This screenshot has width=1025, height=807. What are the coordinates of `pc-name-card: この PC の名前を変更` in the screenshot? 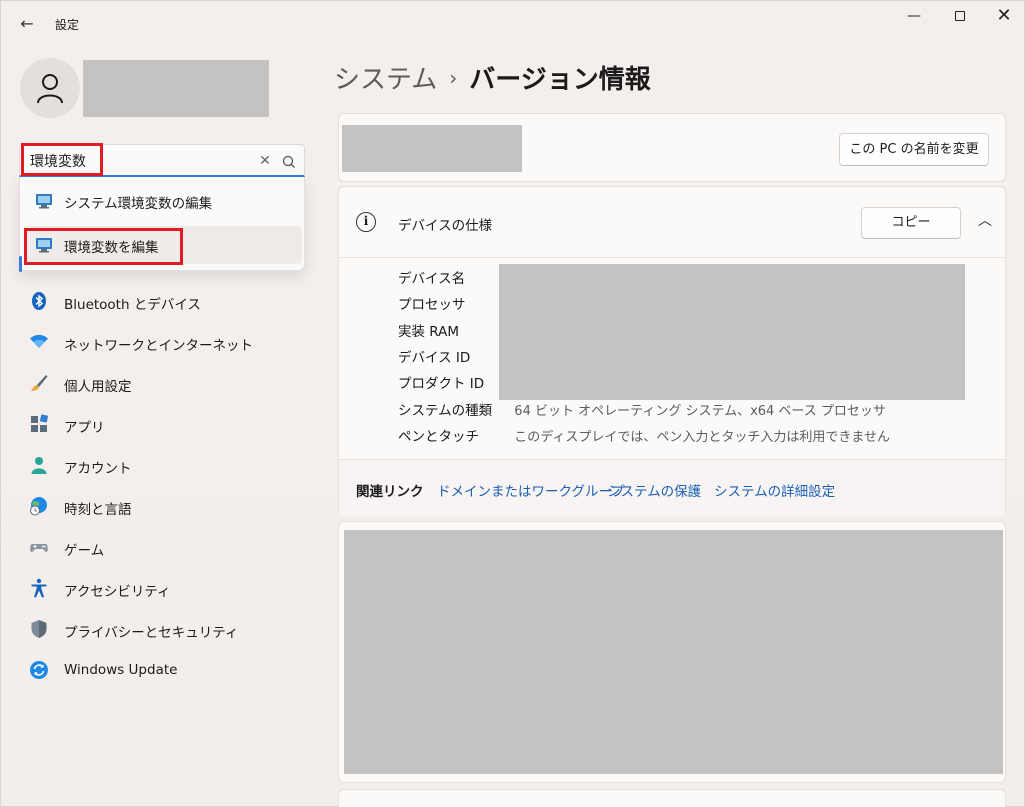 It's located at (672, 147).